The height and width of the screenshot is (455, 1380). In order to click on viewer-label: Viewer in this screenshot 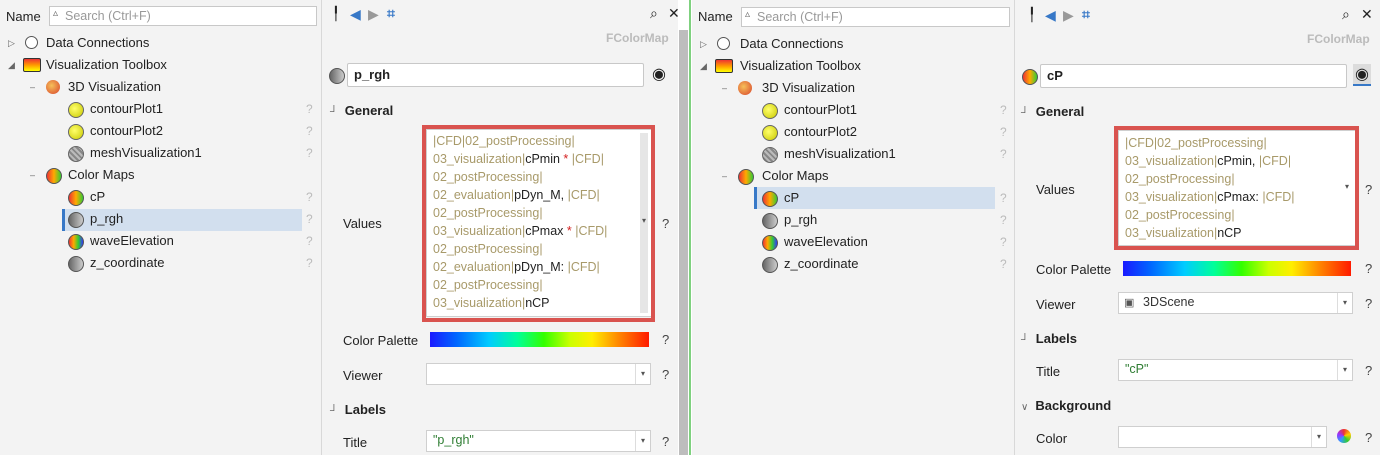, I will do `click(1056, 304)`.